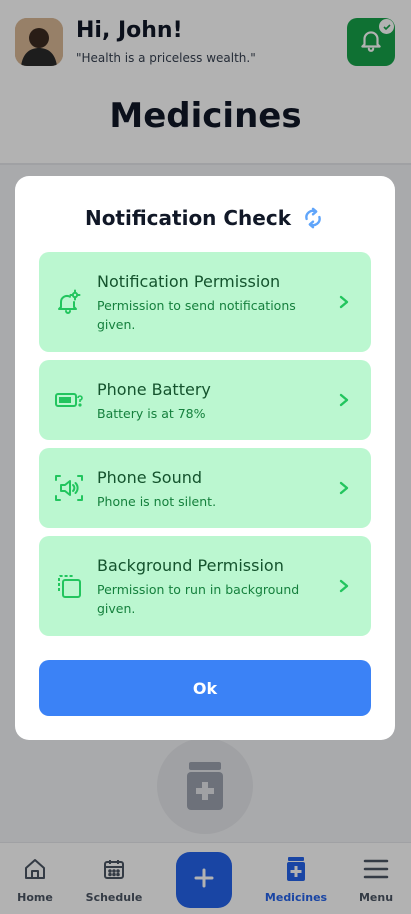 Image resolution: width=411 pixels, height=914 pixels. What do you see at coordinates (189, 281) in the screenshot?
I see `check-title: Notification Permission` at bounding box center [189, 281].